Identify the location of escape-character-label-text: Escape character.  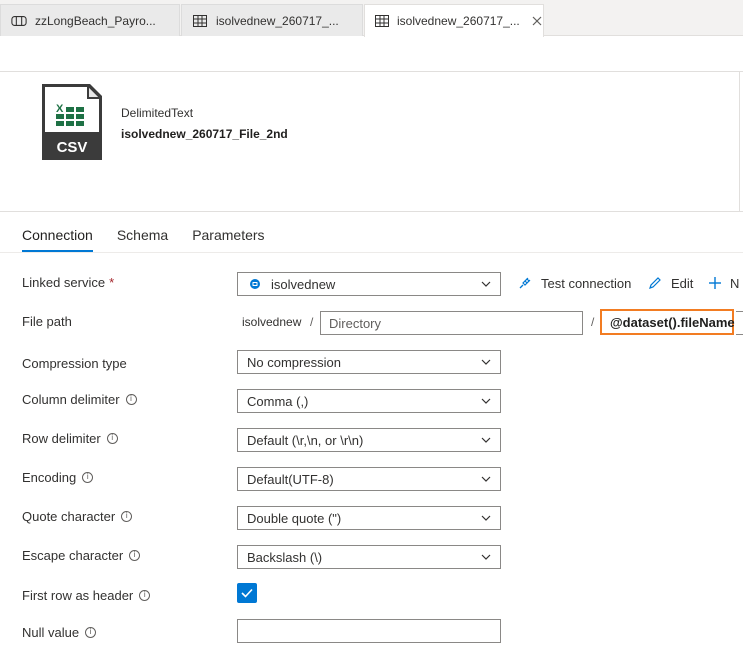
(73, 555).